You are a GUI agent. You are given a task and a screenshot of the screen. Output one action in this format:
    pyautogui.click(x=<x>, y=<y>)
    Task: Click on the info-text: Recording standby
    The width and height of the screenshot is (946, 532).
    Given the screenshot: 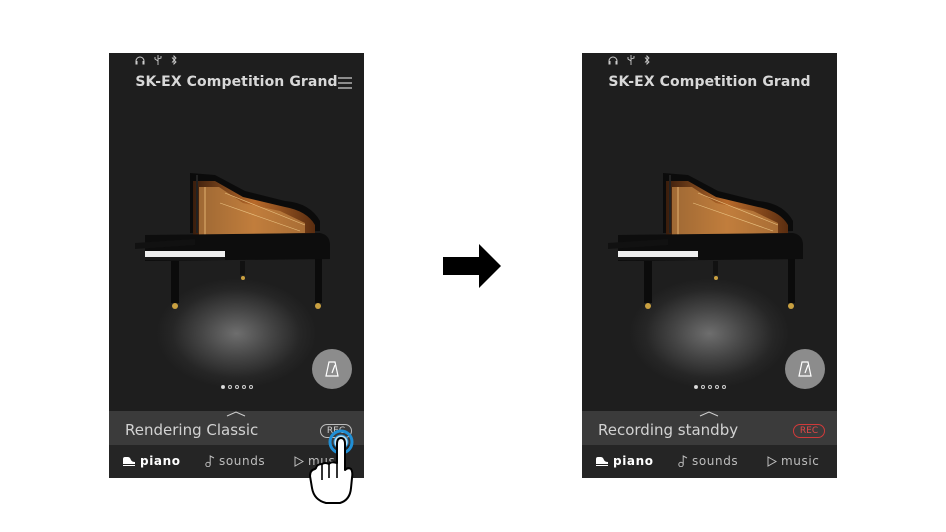 What is the action you would take?
    pyautogui.click(x=668, y=430)
    